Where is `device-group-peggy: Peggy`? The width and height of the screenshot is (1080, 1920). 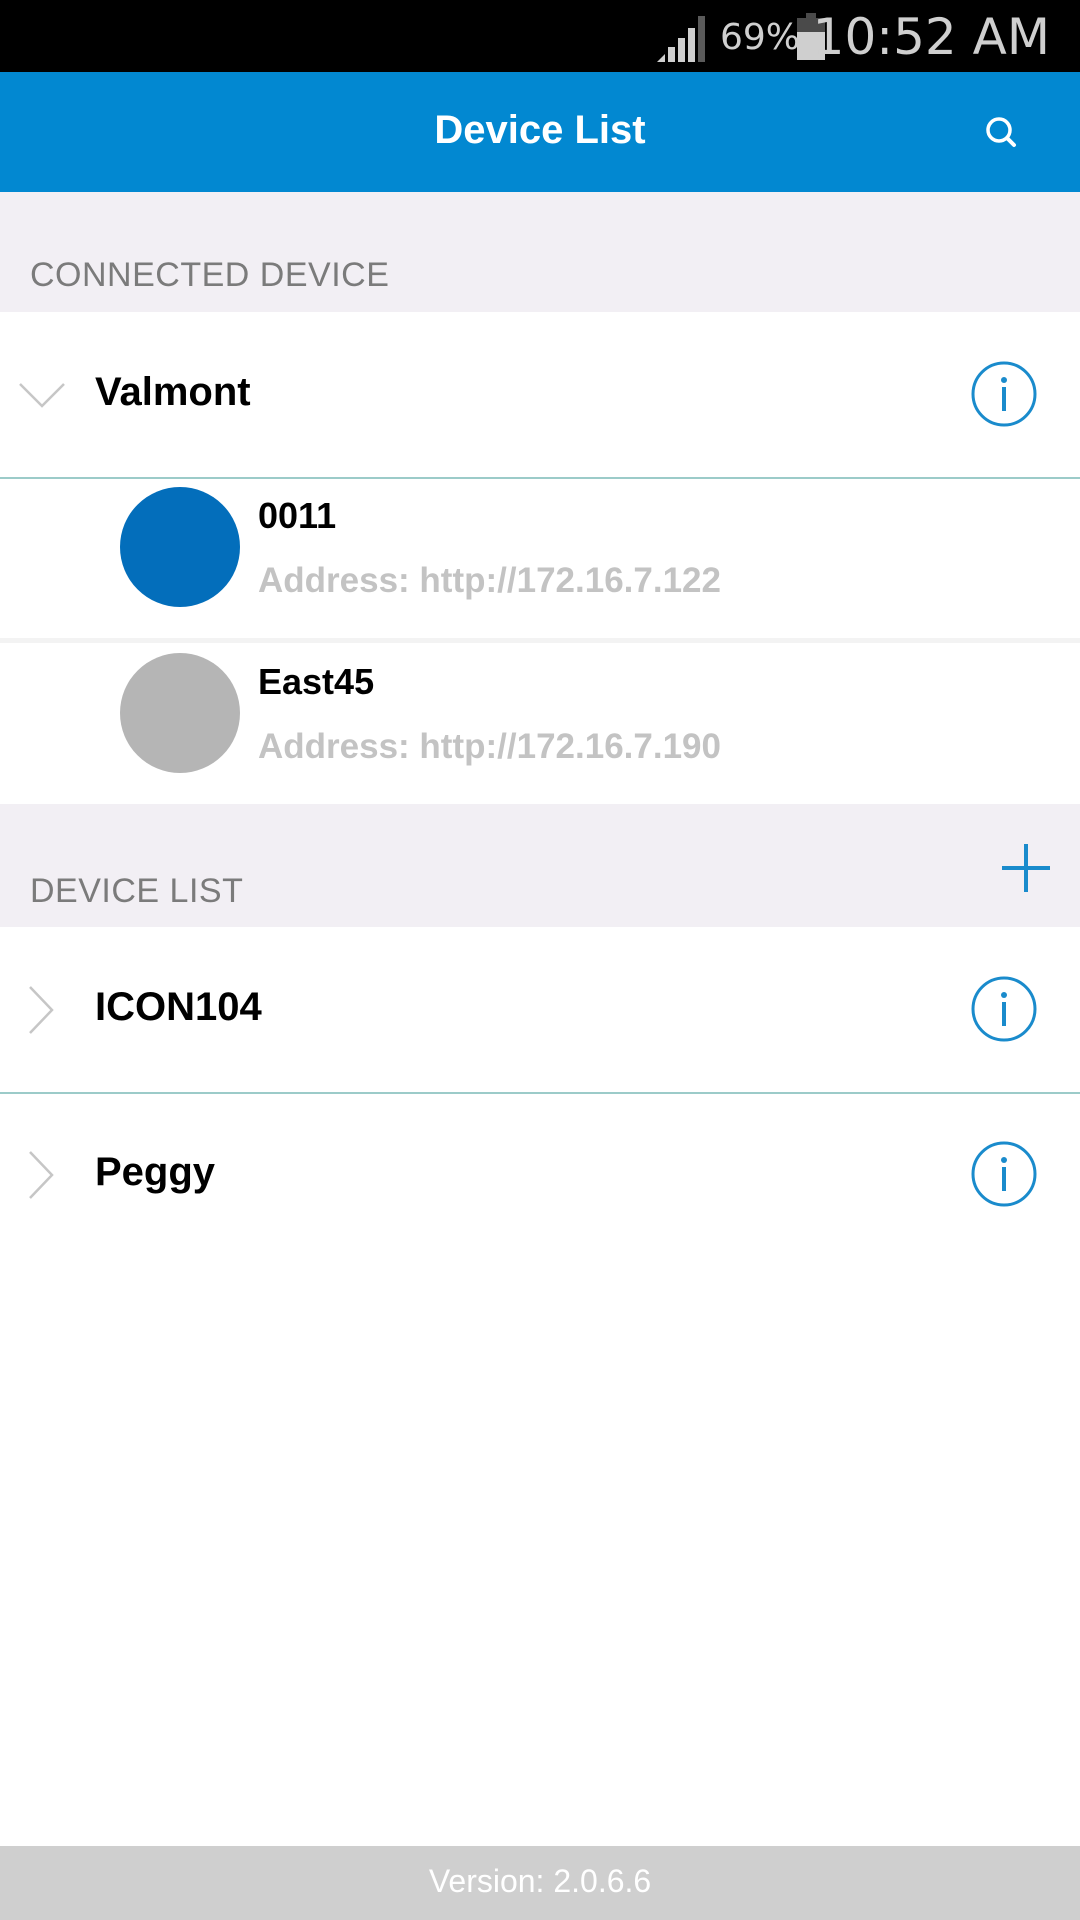 device-group-peggy: Peggy is located at coordinates (540, 1176).